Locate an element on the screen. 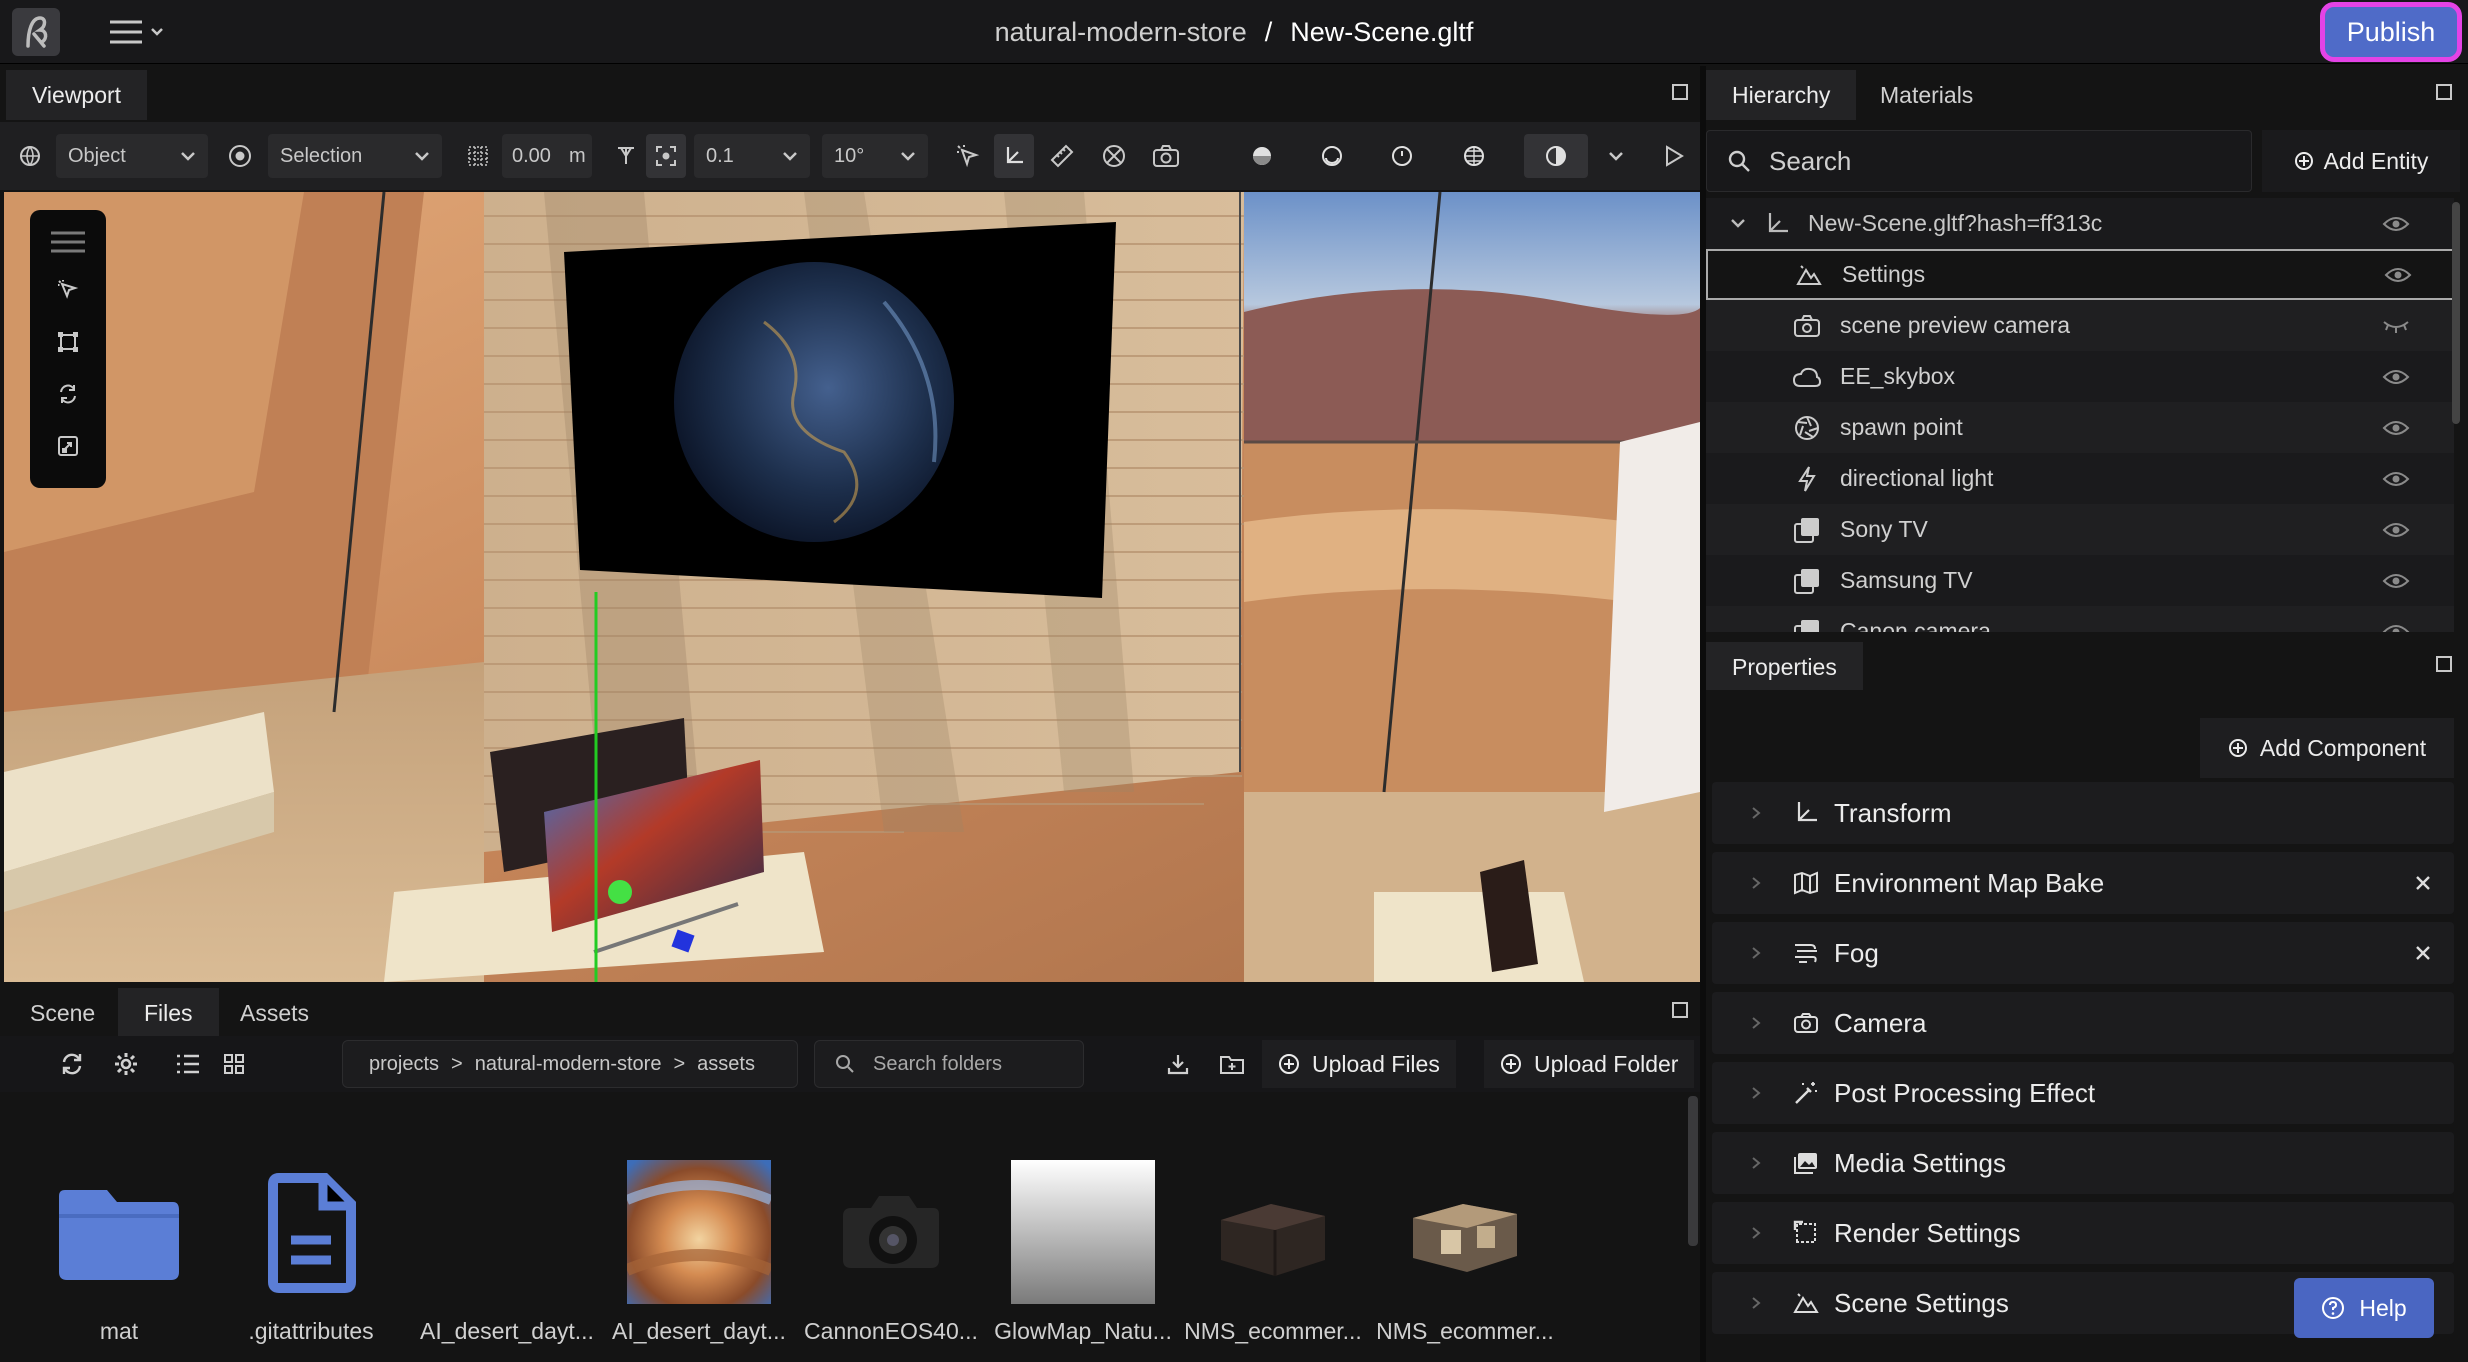 Image resolution: width=2468 pixels, height=1362 pixels. tree-item-scene-preview-camera: scene preview camera is located at coordinates (2080, 325).